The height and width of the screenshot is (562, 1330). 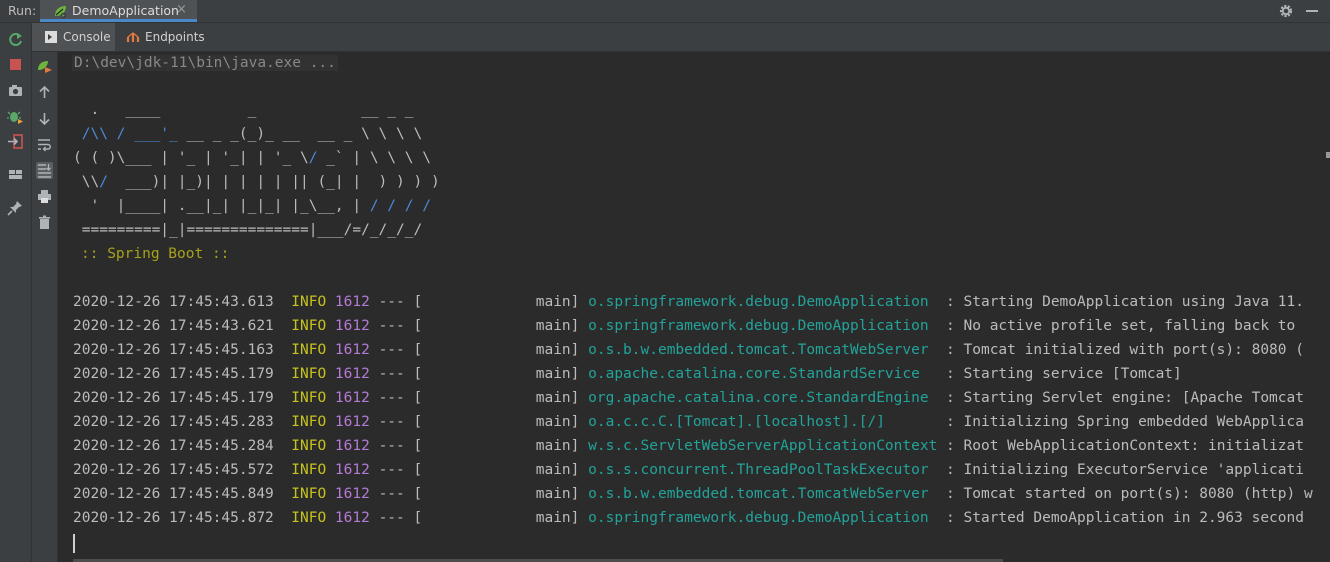 I want to click on pin-icon, so click(x=15, y=207).